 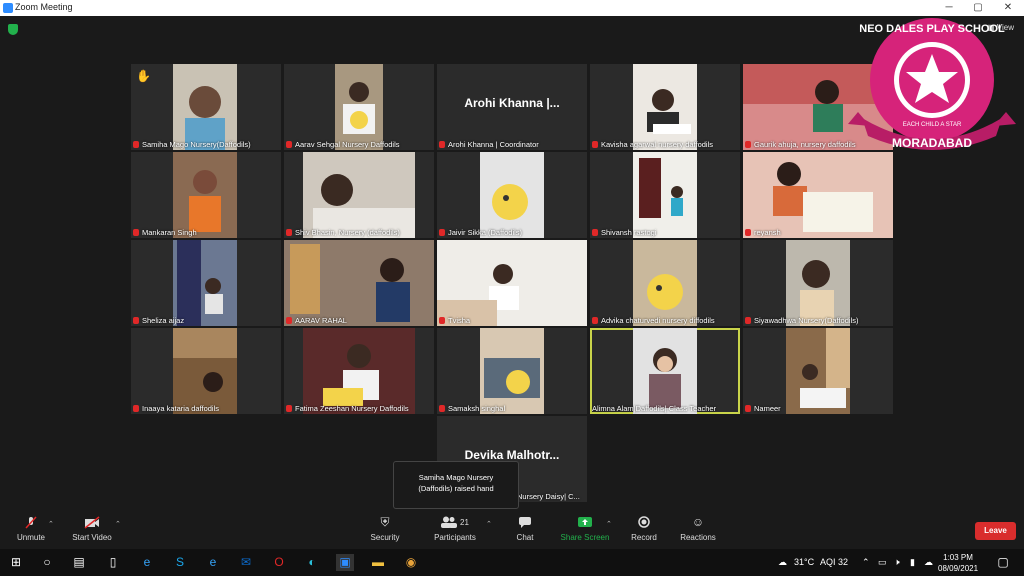 What do you see at coordinates (932, 29) in the screenshot?
I see `logo-school-name: NEO DALES PLAY SCHOOL` at bounding box center [932, 29].